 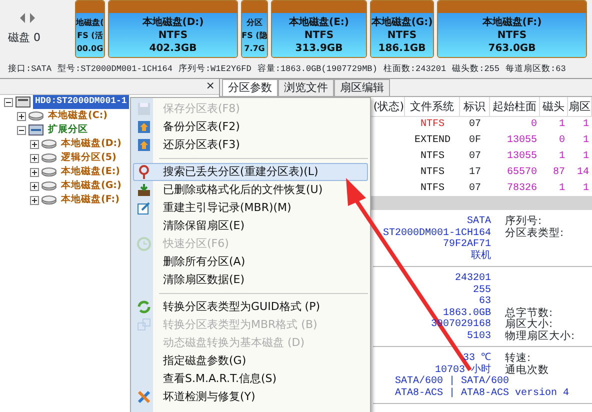 I want to click on table-cell-text: 87, so click(x=559, y=173).